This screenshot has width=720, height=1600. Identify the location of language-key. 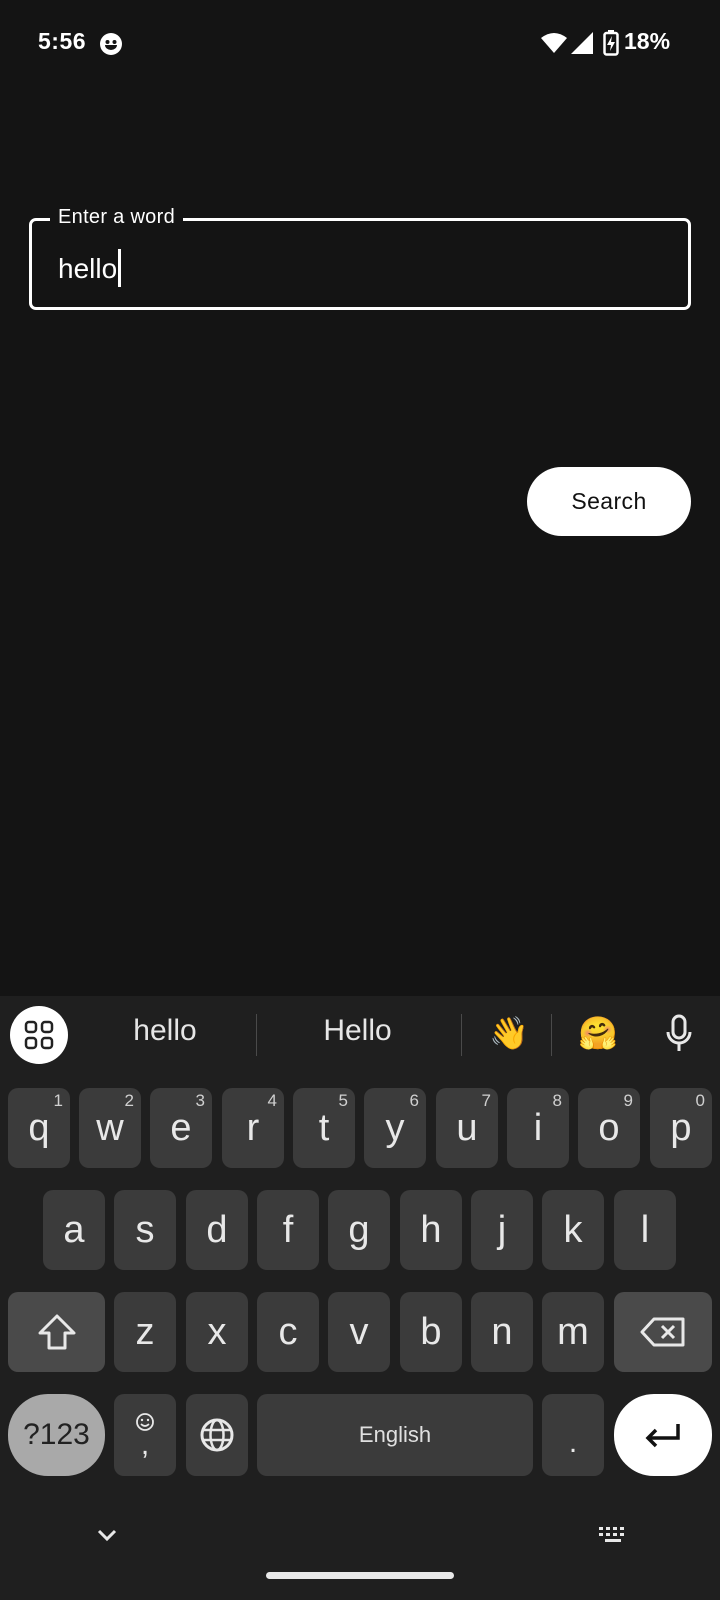
(217, 1435).